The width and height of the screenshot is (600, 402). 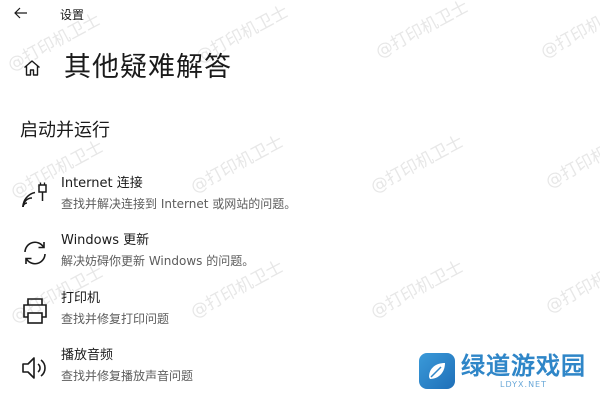 What do you see at coordinates (523, 384) in the screenshot?
I see `logo-subtext: LDYX.NET` at bounding box center [523, 384].